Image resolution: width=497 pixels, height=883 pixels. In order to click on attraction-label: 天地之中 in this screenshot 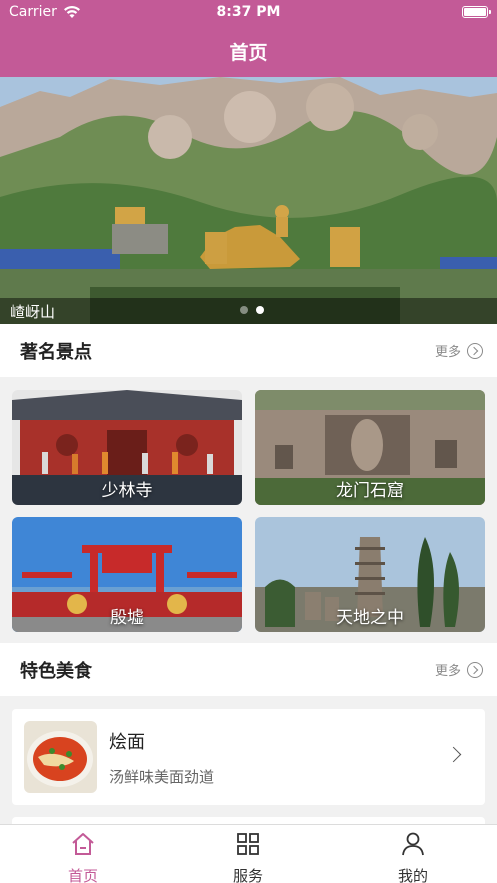, I will do `click(370, 618)`.